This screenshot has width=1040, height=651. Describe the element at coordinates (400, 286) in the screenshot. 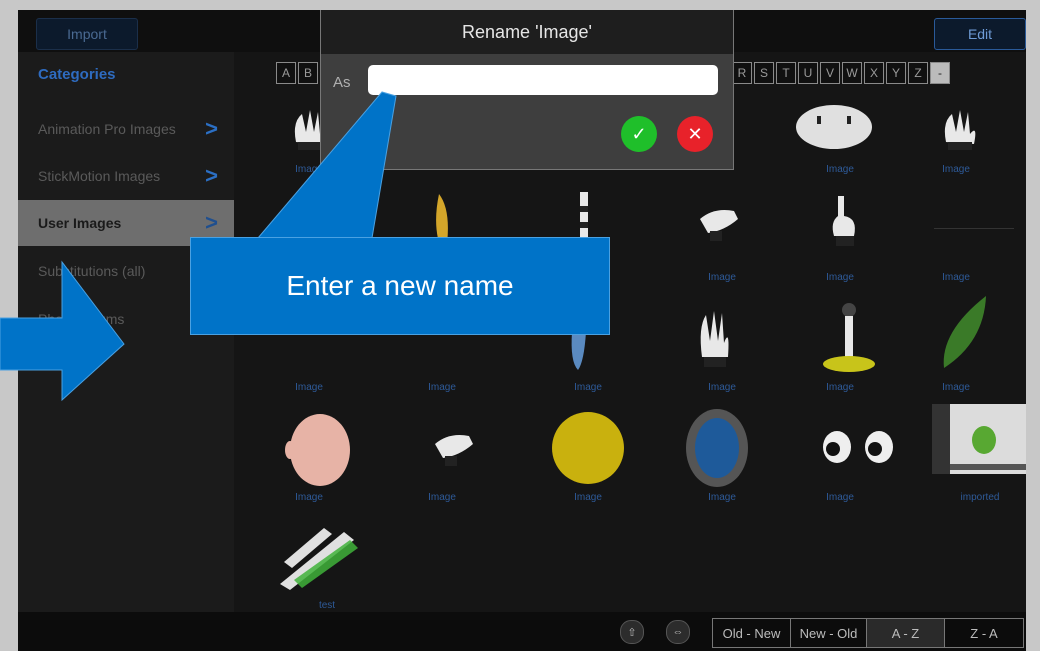

I see `callout-box: Enter a new name` at that location.